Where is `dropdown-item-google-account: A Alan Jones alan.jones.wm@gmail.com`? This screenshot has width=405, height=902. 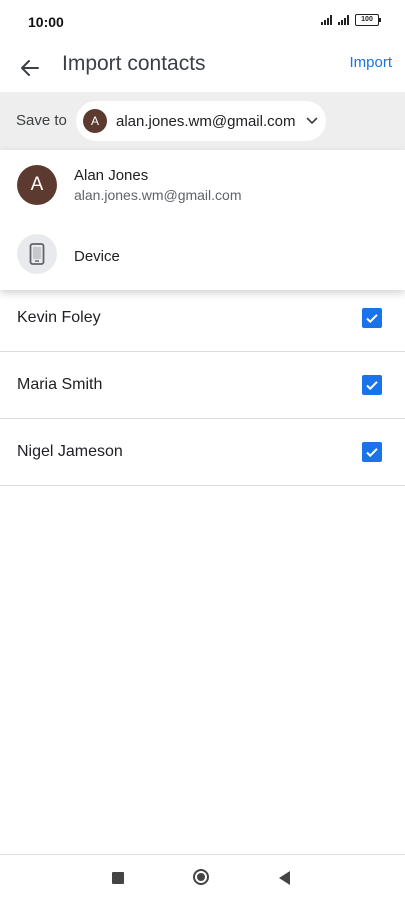
dropdown-item-google-account: A Alan Jones alan.jones.wm@gmail.com is located at coordinates (202, 185).